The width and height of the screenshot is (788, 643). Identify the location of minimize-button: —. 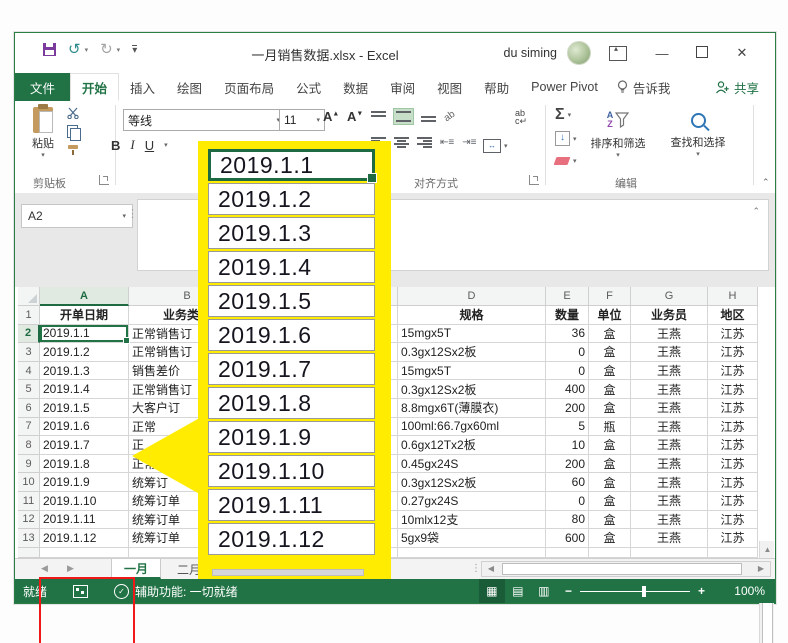
(662, 53).